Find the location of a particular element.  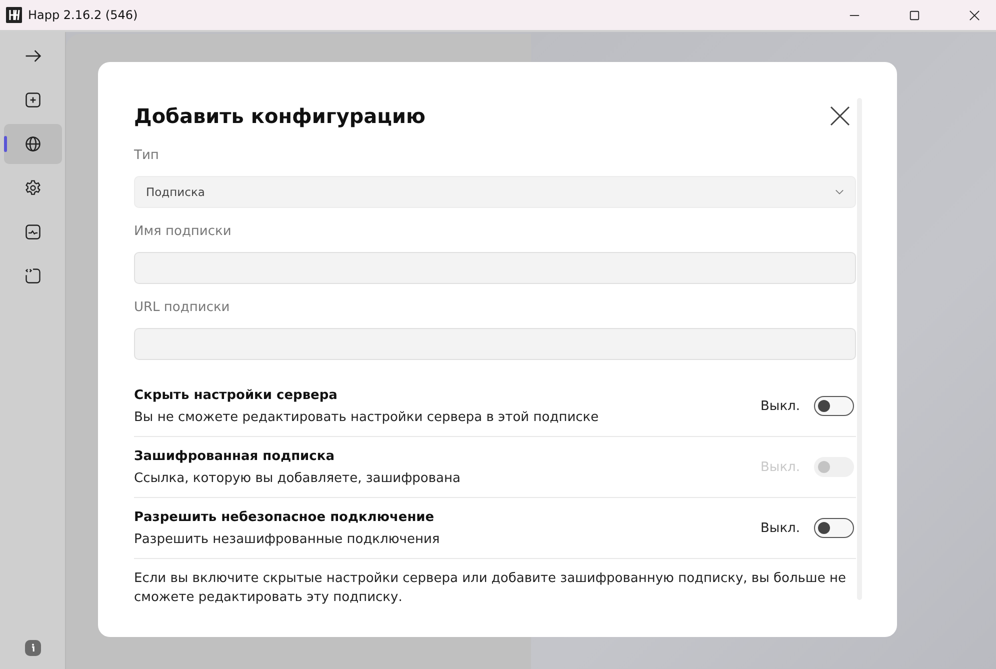

maximize-icon is located at coordinates (914, 15).